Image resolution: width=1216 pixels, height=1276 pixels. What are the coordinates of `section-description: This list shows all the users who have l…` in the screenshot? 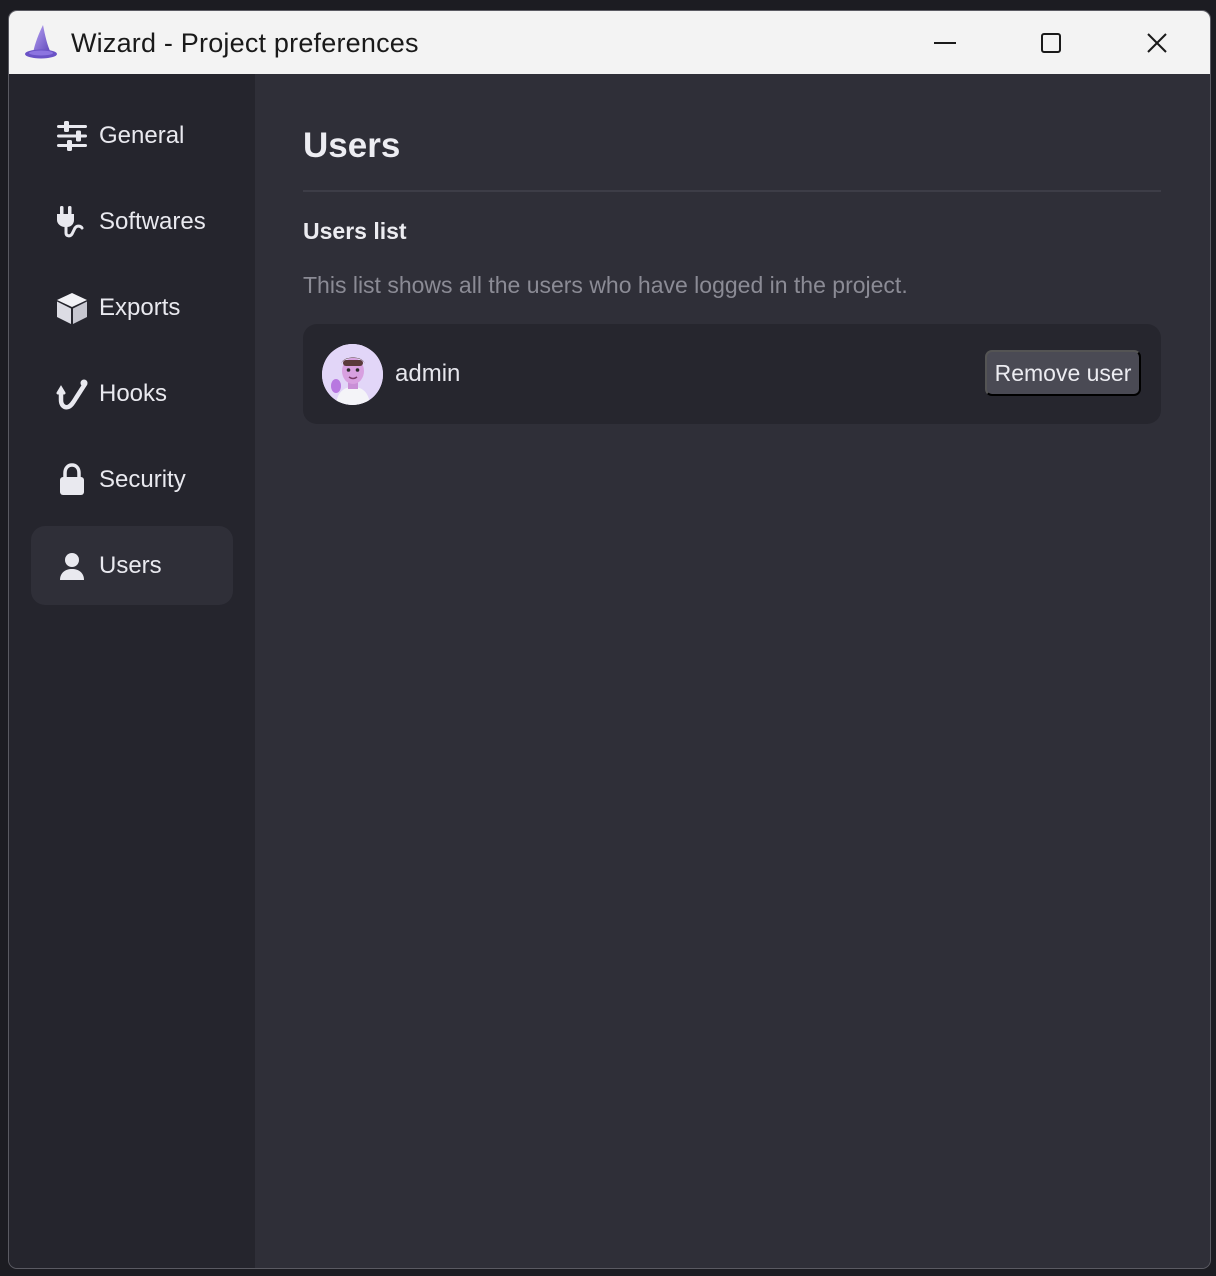 It's located at (605, 285).